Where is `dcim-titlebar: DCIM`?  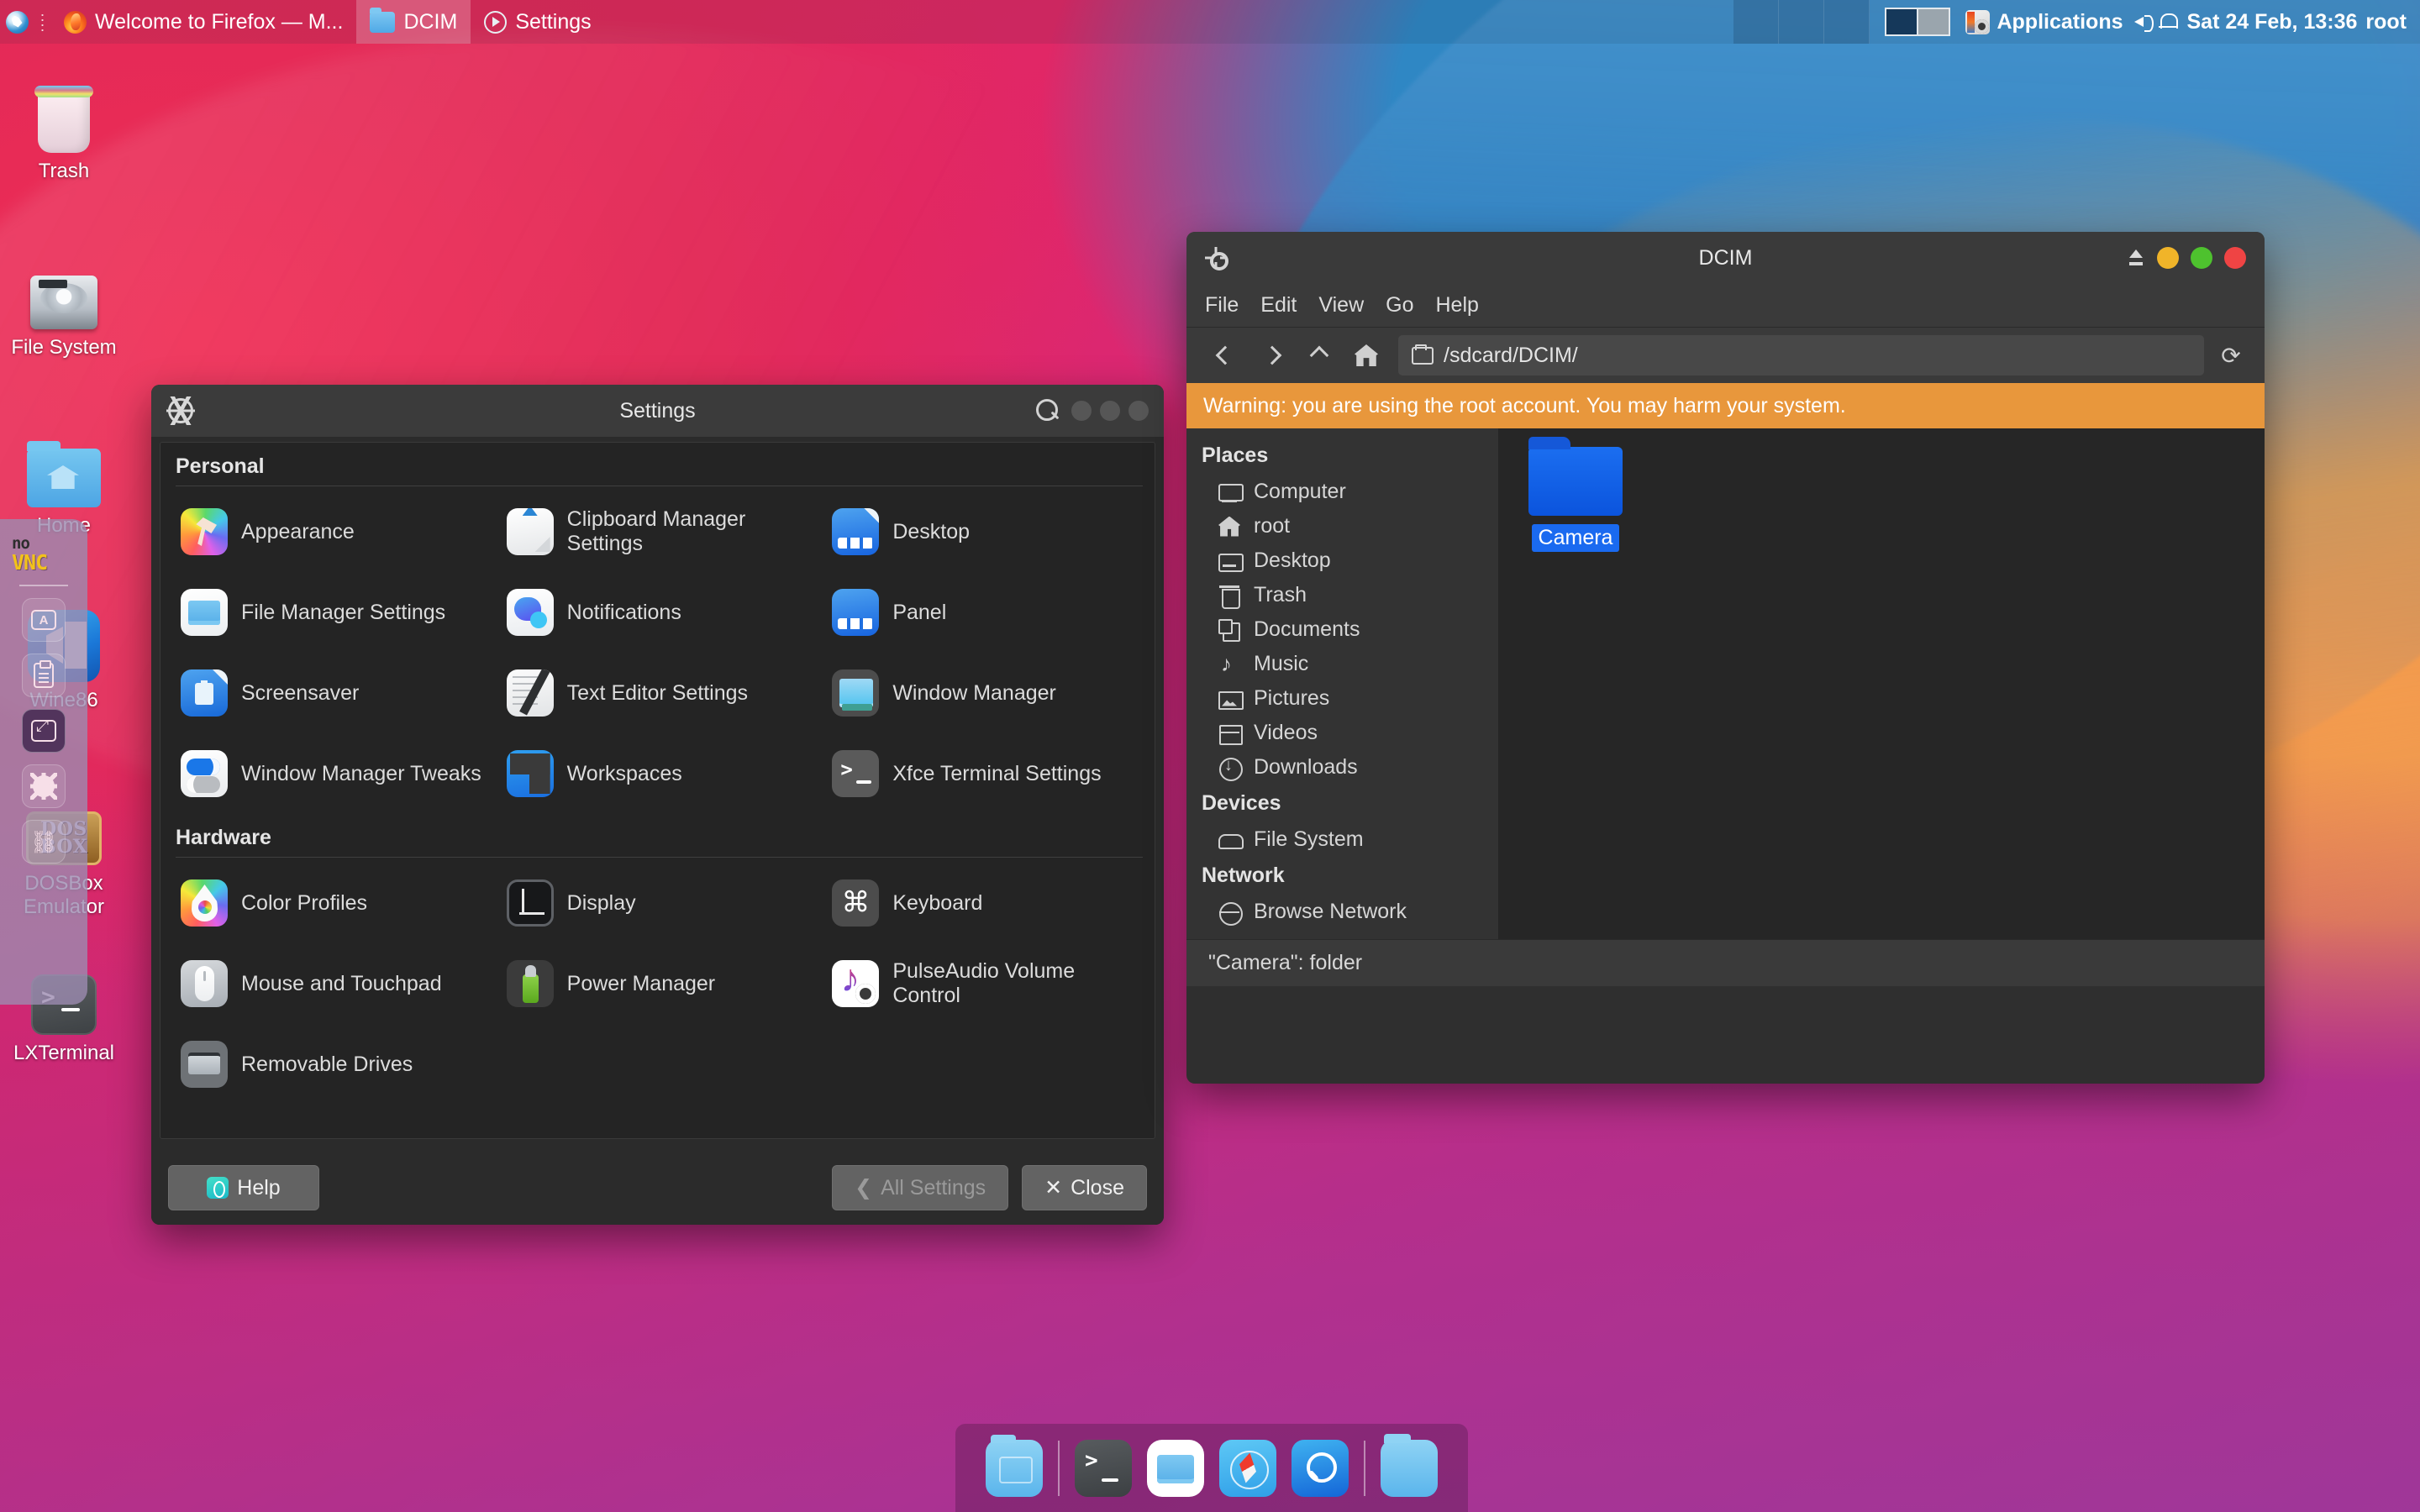
dcim-titlebar: DCIM is located at coordinates (1726, 258).